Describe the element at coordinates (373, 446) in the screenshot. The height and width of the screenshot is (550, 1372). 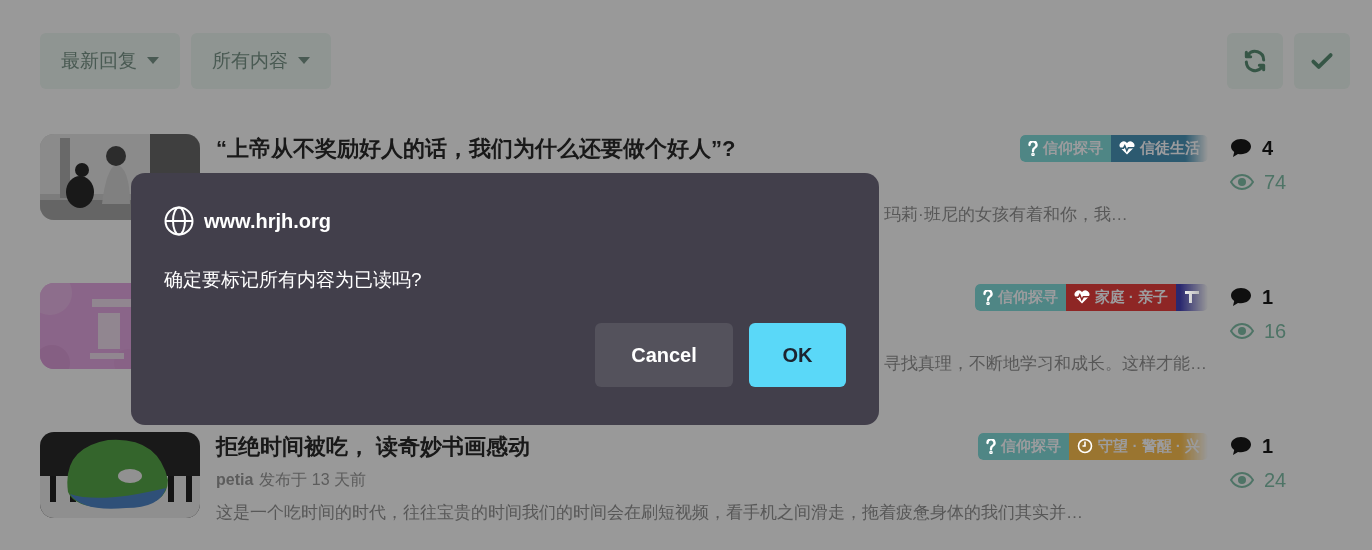
I see `topic-title: 拒绝时间被吃， 读奇妙书画感动` at that location.